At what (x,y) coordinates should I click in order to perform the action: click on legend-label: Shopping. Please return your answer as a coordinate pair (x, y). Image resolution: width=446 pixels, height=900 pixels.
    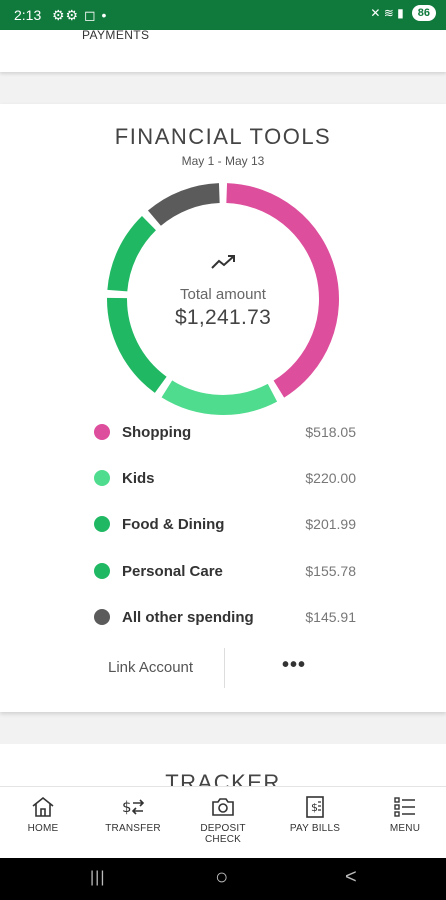
    Looking at the image, I should click on (157, 432).